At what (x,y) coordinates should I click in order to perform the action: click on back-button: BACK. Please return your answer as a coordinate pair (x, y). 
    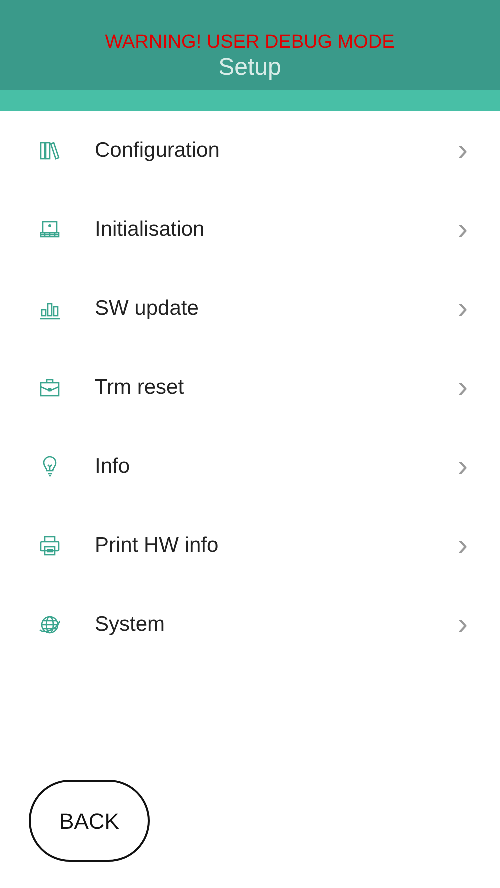
    Looking at the image, I should click on (89, 821).